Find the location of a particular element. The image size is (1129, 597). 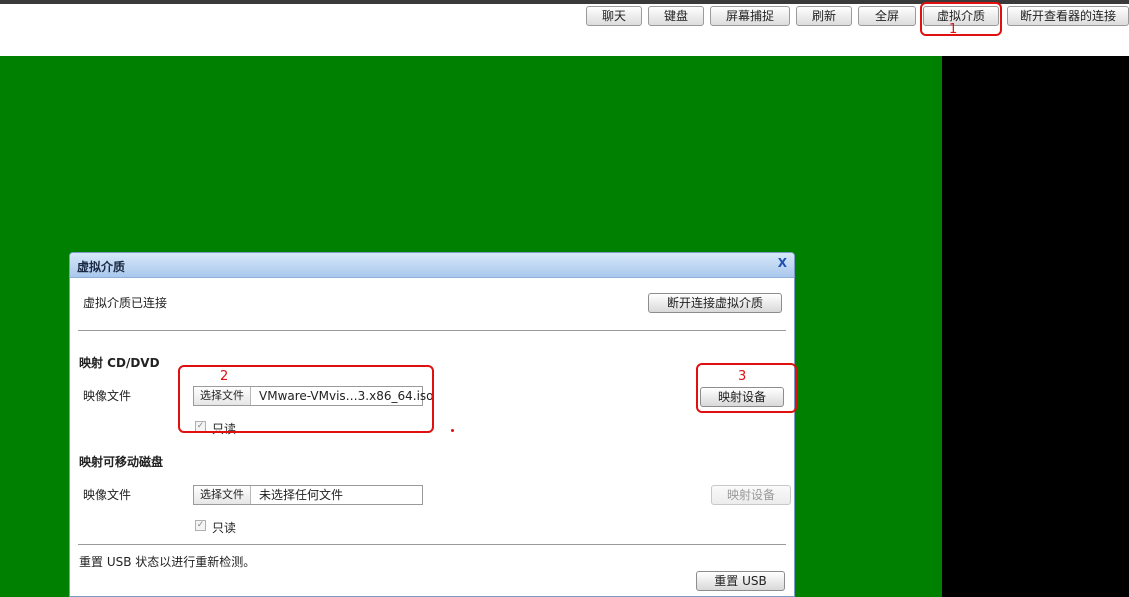

disconnect-viewer-button: 断开查看器的连接 is located at coordinates (1068, 16).